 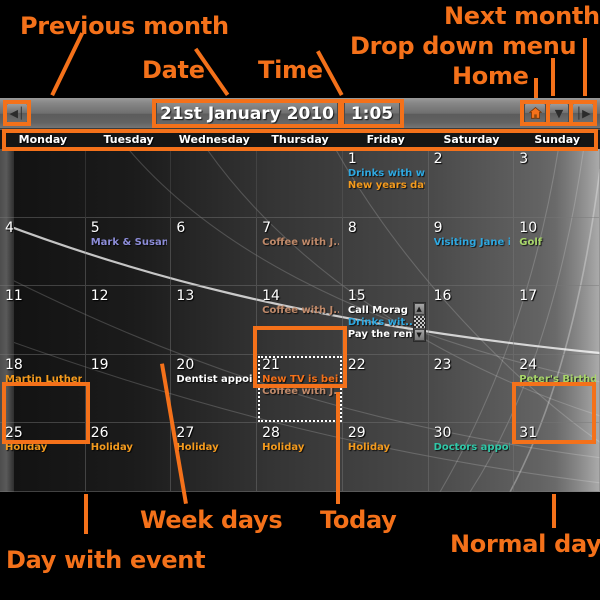 What do you see at coordinates (43, 252) in the screenshot?
I see `calendar-day-4: 4` at bounding box center [43, 252].